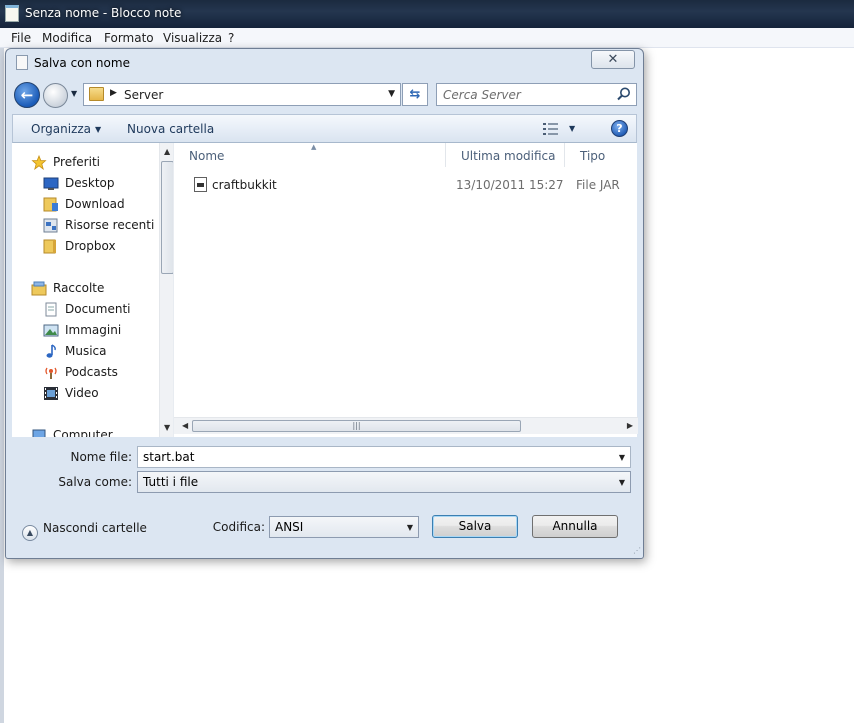 The image size is (854, 723). What do you see at coordinates (98, 309) in the screenshot?
I see `nav-label: Documenti` at bounding box center [98, 309].